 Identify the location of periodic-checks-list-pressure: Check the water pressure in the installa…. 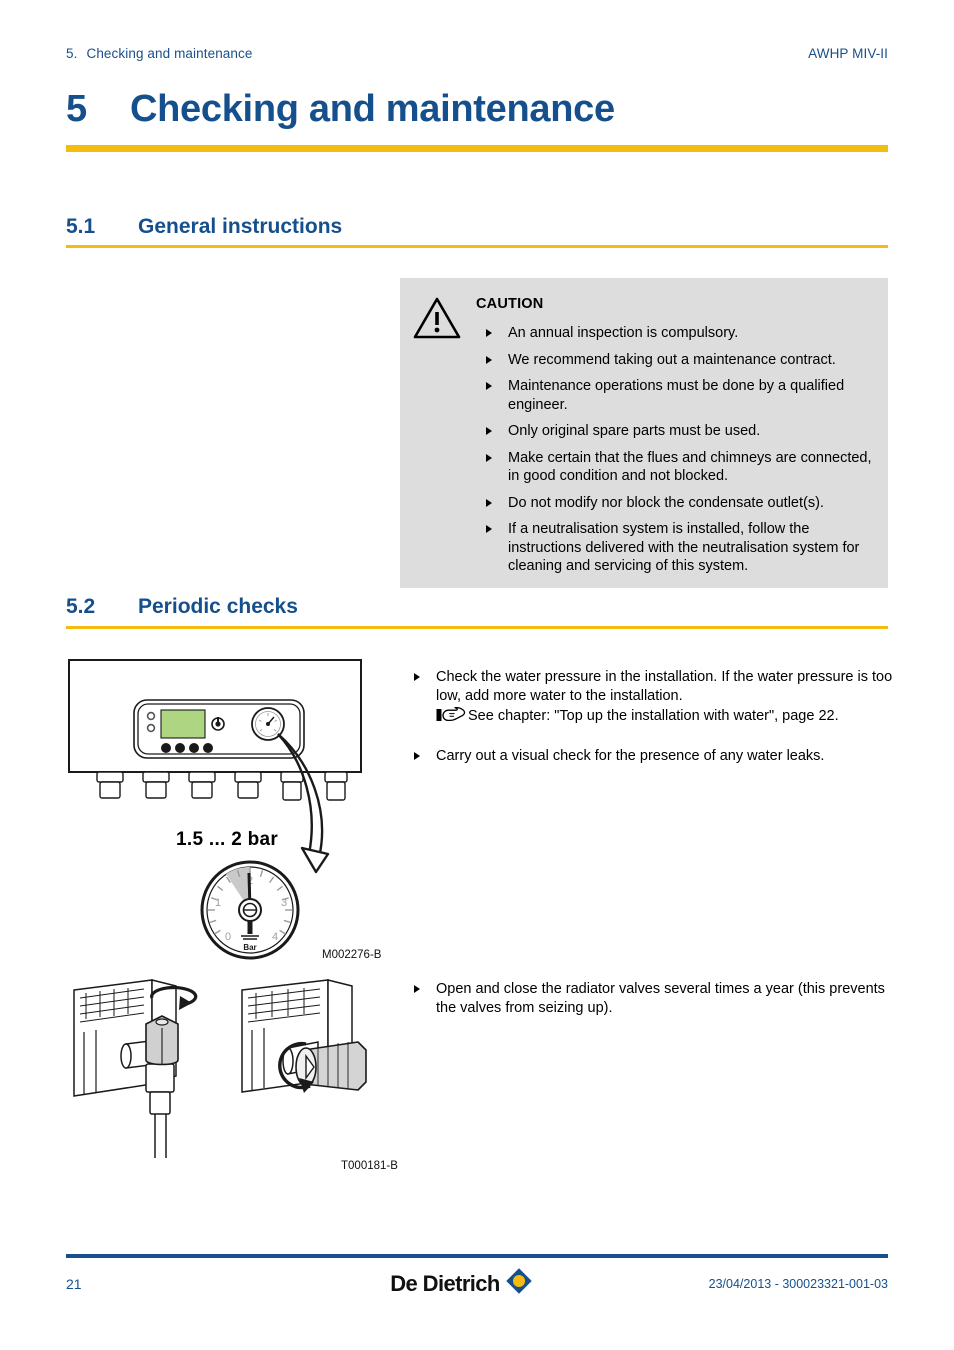
(649, 716).